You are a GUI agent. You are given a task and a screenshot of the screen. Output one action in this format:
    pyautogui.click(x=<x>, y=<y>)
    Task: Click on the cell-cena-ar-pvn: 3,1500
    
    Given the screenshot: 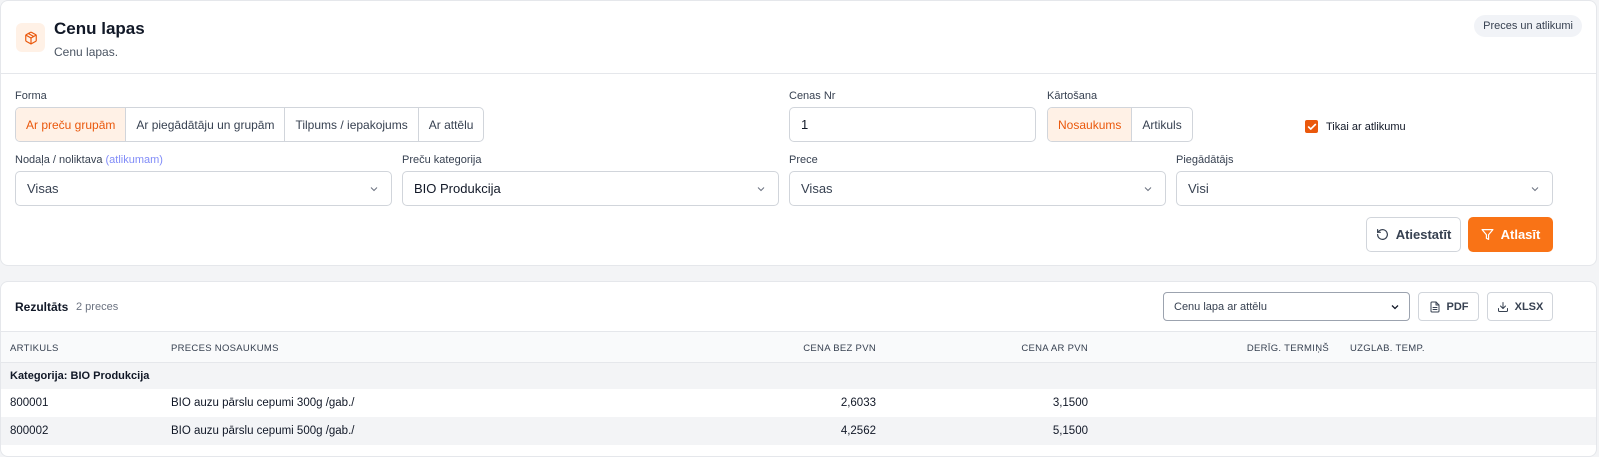 What is the action you would take?
    pyautogui.click(x=1070, y=403)
    